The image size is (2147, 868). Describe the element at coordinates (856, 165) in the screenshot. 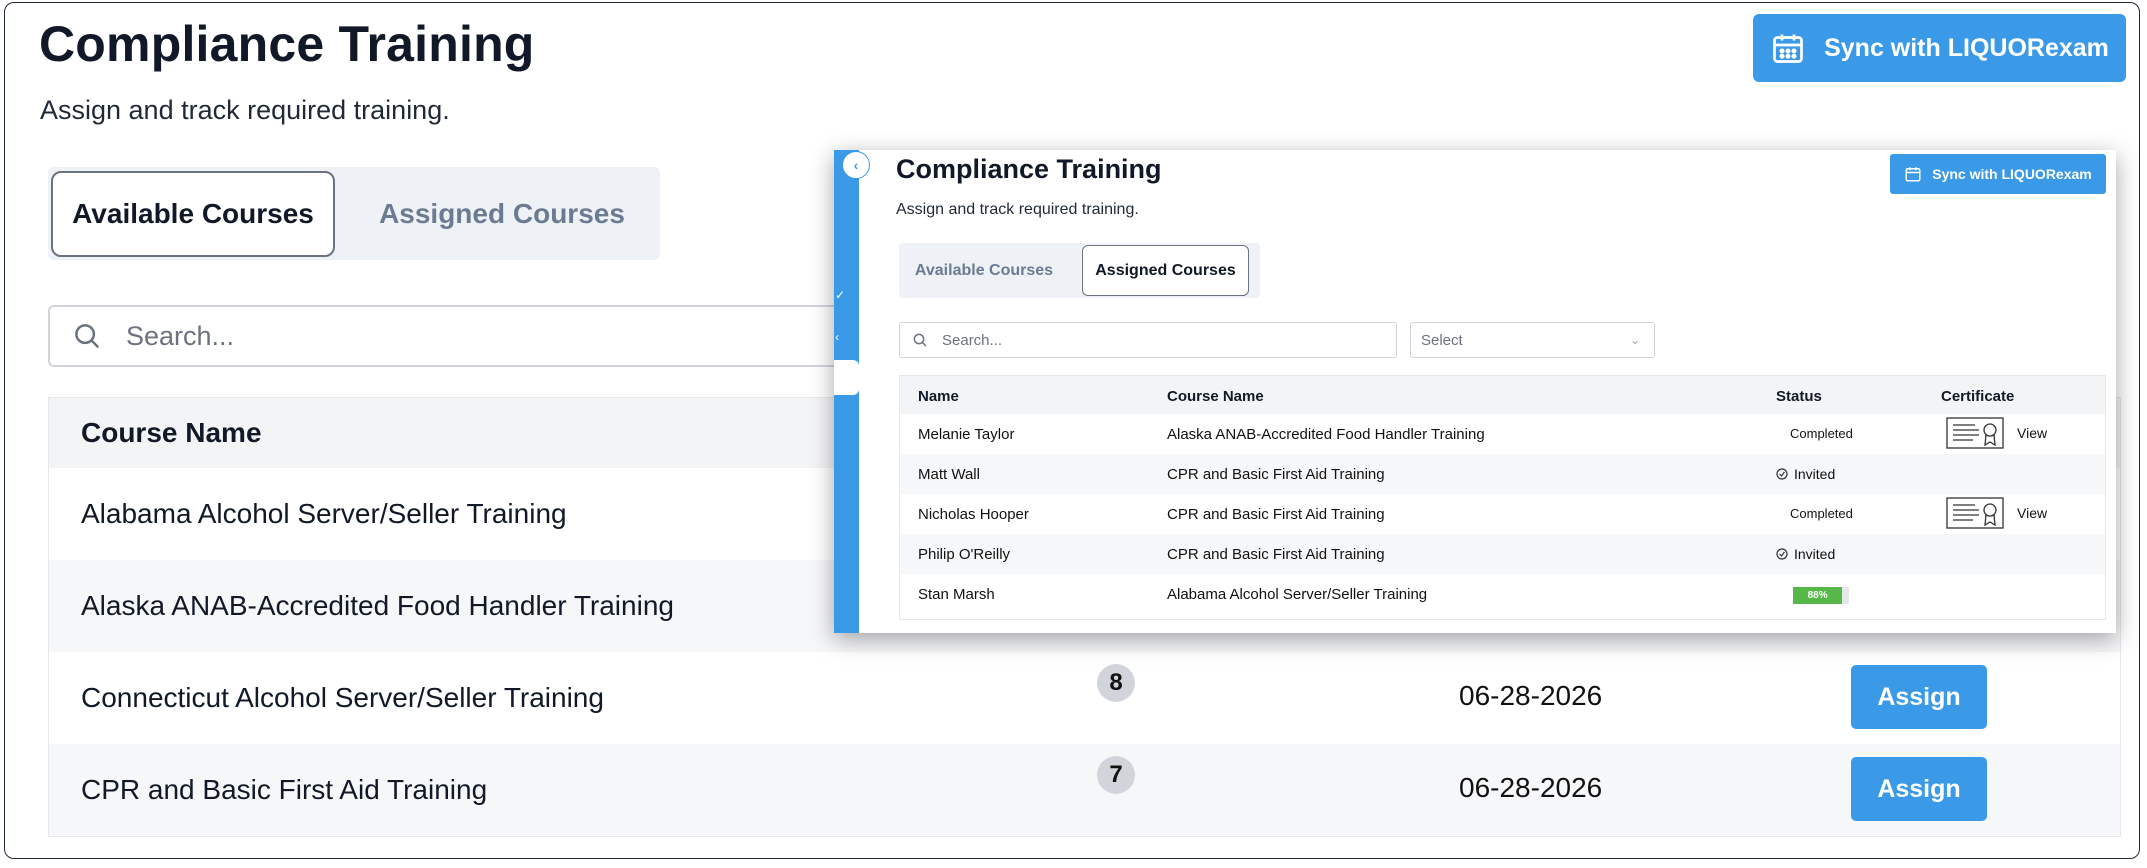

I see `chevron-left-icon: ‹` at that location.